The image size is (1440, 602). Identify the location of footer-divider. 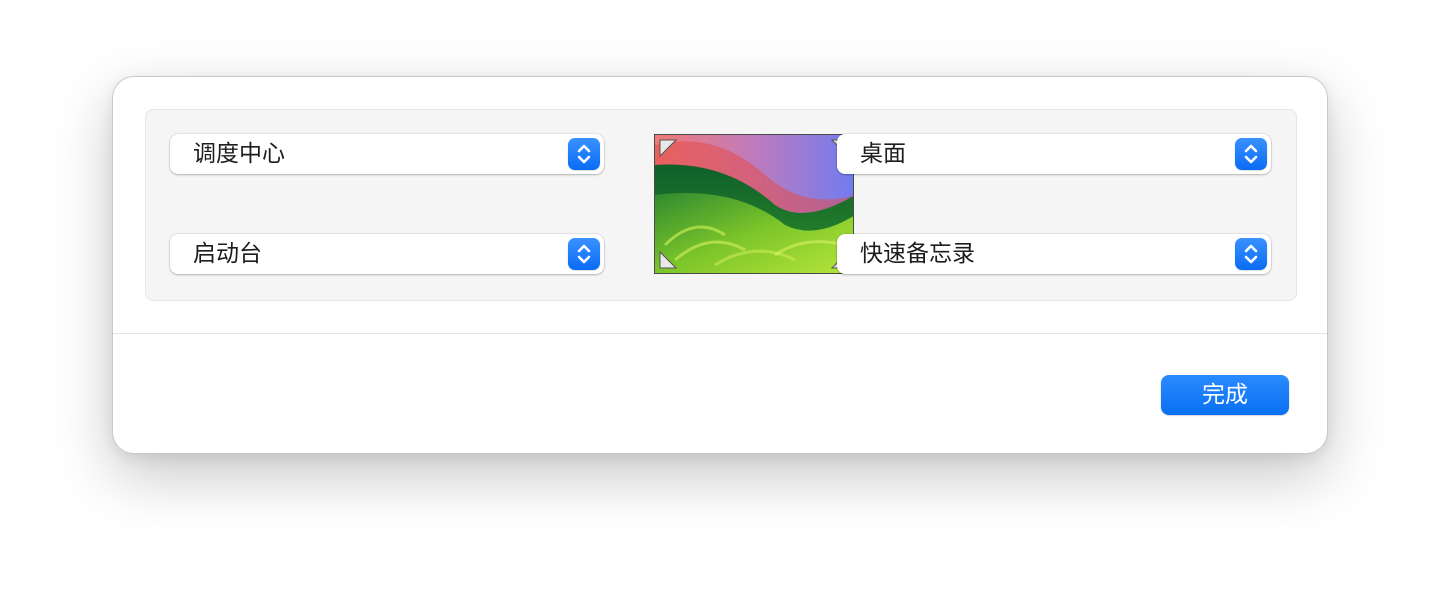
(720, 333).